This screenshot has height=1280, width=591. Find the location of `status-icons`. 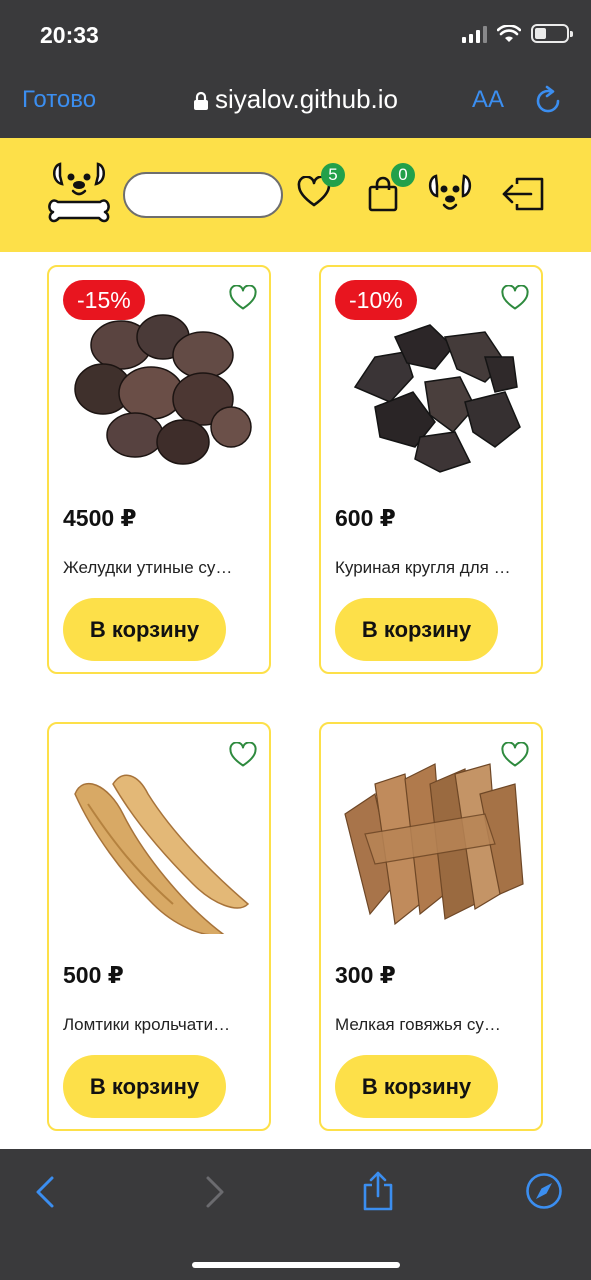

status-icons is located at coordinates (517, 33).